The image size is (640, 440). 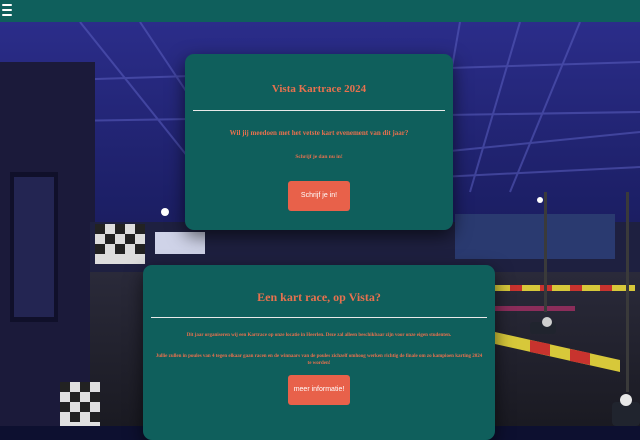 I want to click on info-divider, so click(x=319, y=317).